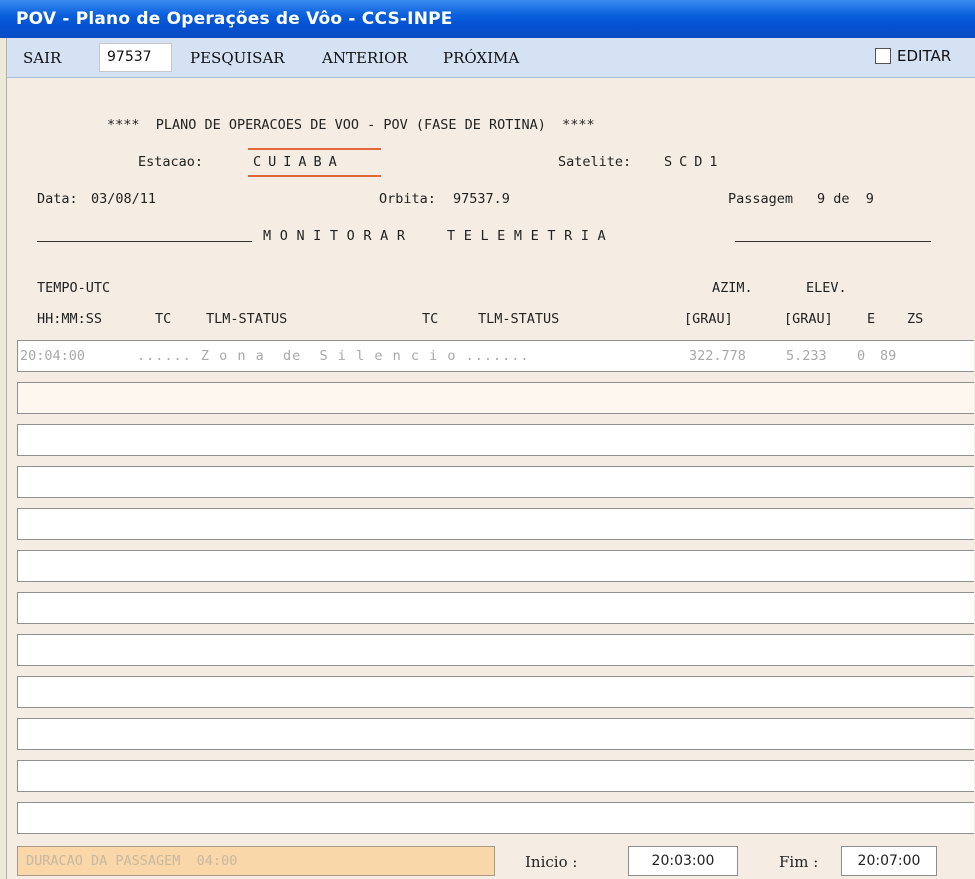 The image size is (975, 879). What do you see at coordinates (237, 58) in the screenshot?
I see `pesquisar-button: PESQUISAR` at bounding box center [237, 58].